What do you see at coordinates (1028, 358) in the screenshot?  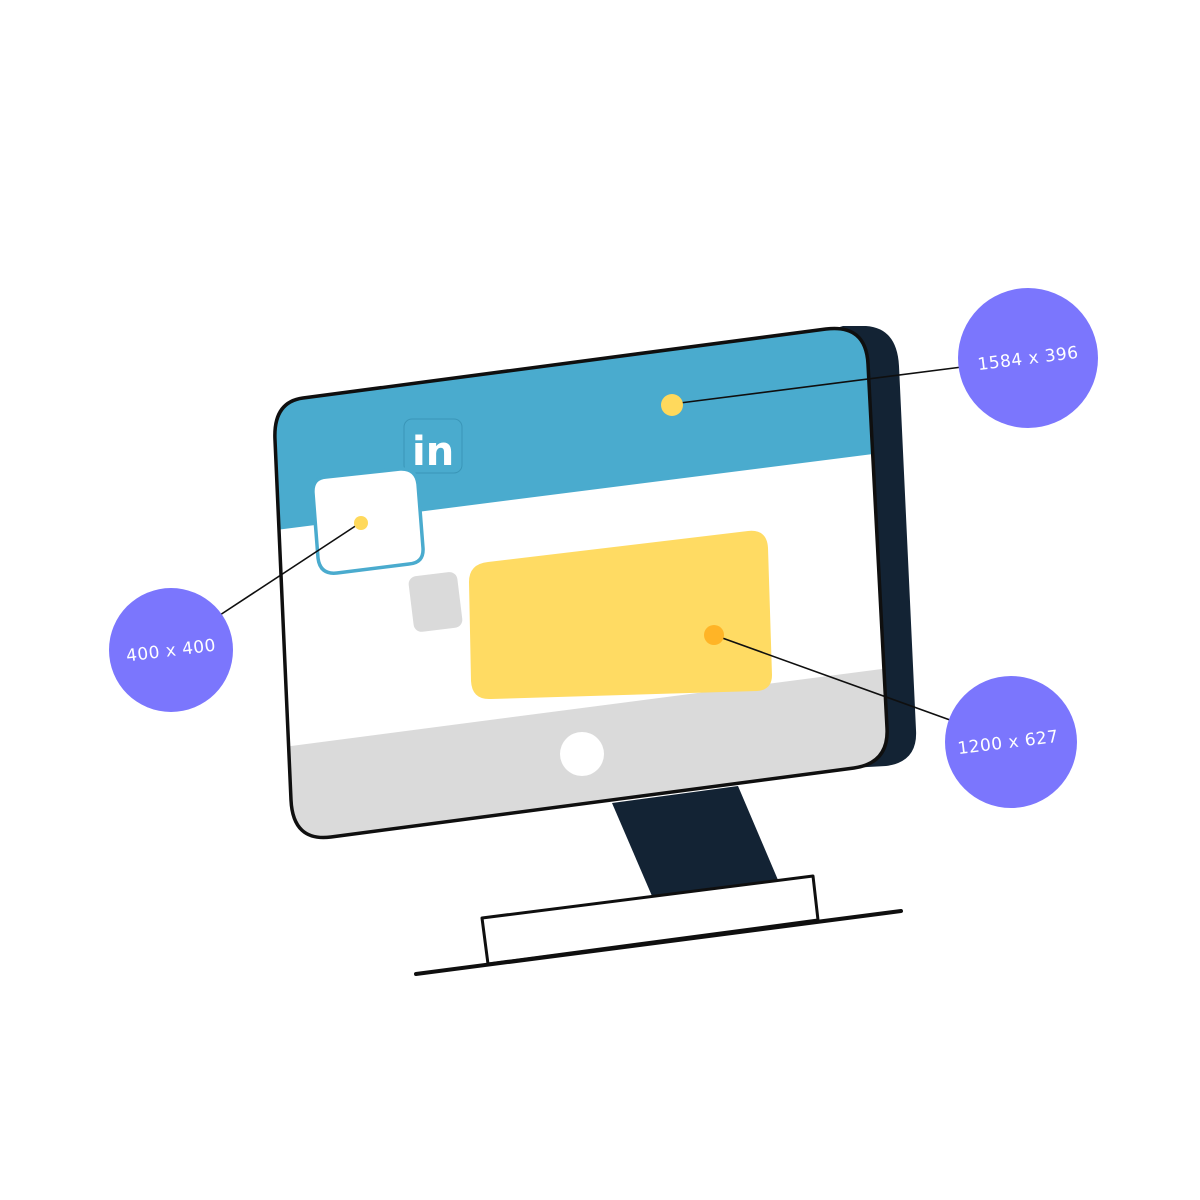 I see `banner-size-callout: 1584 x 396` at bounding box center [1028, 358].